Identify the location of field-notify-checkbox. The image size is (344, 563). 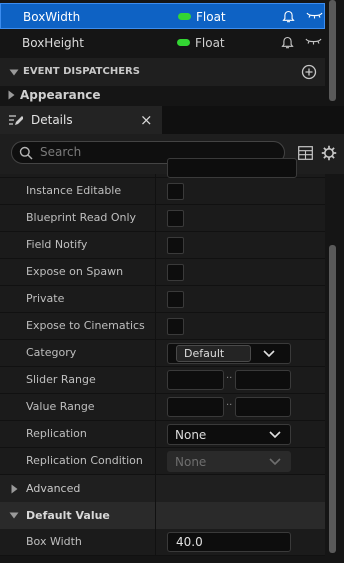
(175, 245).